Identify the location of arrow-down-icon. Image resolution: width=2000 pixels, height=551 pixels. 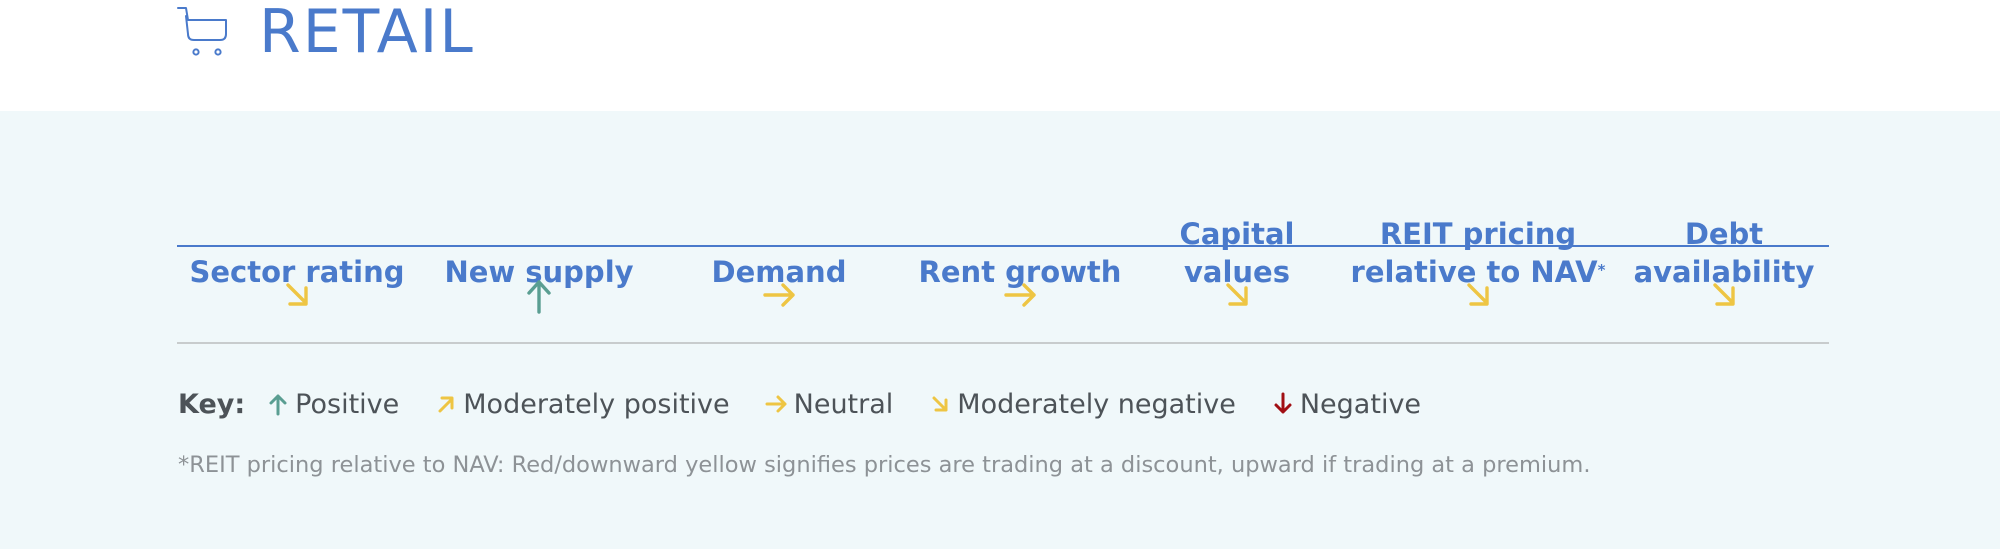
(1283, 403).